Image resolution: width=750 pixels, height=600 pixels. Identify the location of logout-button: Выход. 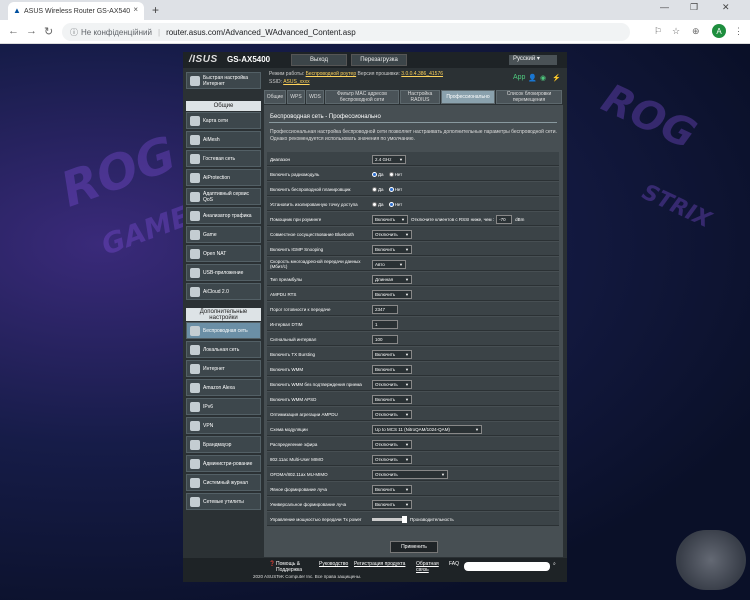
(319, 60).